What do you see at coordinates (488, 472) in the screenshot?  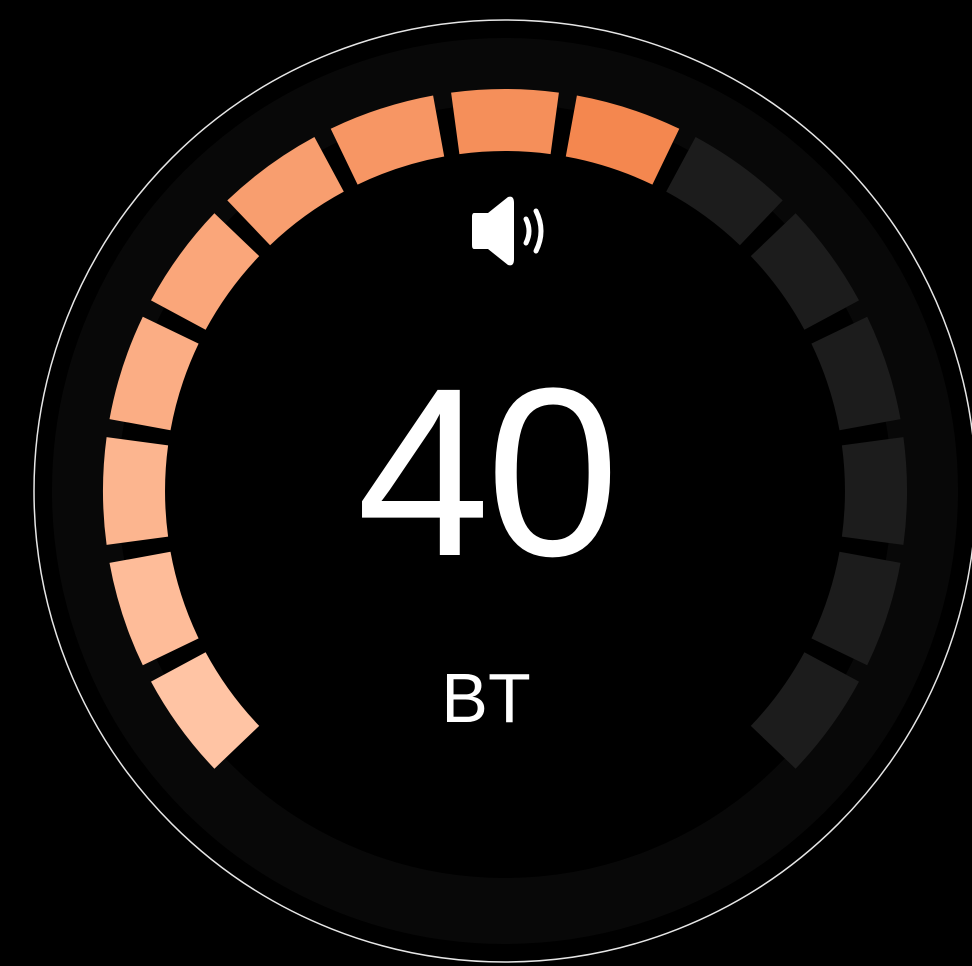 I see `volume-value: 40` at bounding box center [488, 472].